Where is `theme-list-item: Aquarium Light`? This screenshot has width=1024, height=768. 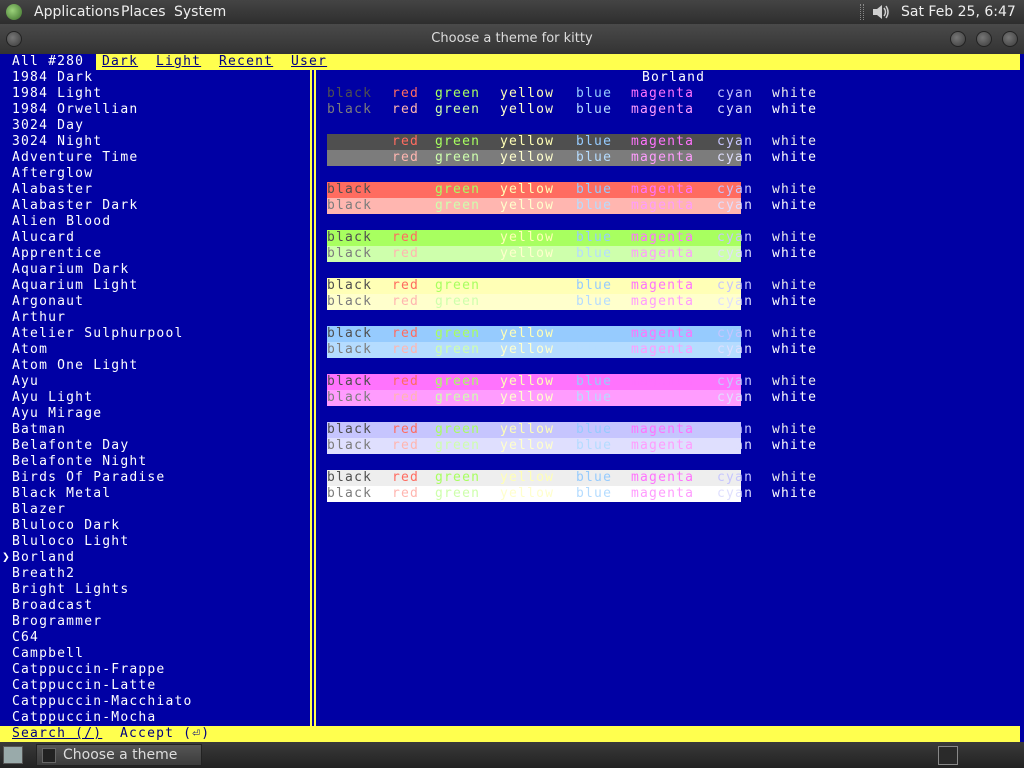 theme-list-item: Aquarium Light is located at coordinates (75, 286).